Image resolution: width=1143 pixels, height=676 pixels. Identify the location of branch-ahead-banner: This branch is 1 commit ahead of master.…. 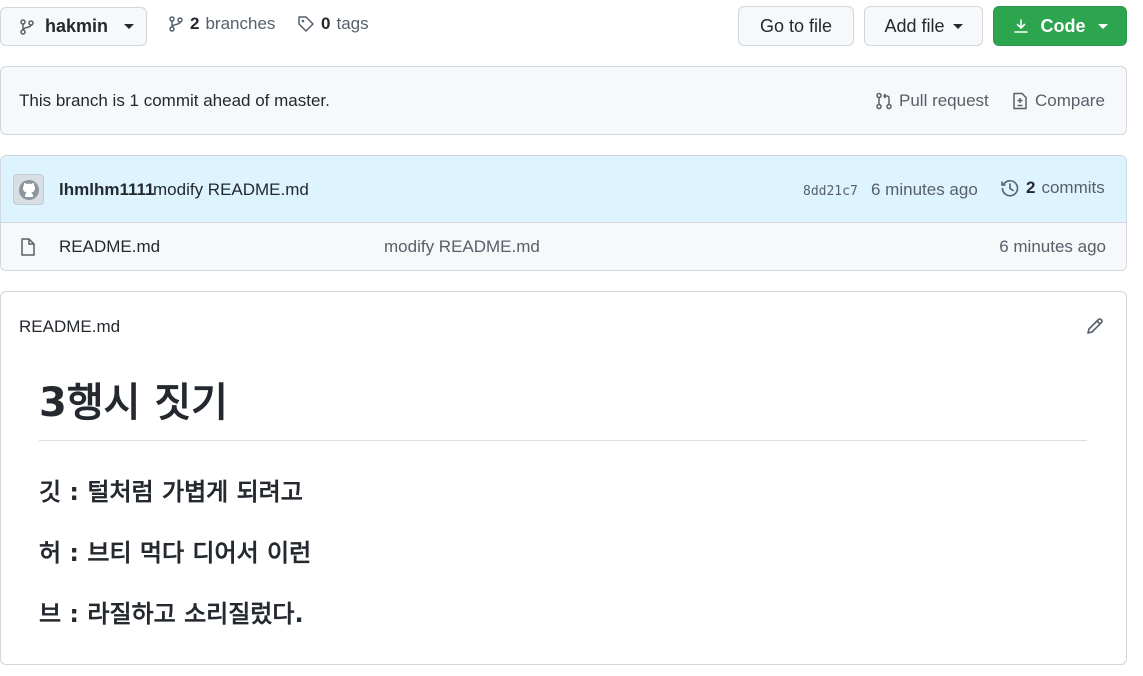
(563, 100).